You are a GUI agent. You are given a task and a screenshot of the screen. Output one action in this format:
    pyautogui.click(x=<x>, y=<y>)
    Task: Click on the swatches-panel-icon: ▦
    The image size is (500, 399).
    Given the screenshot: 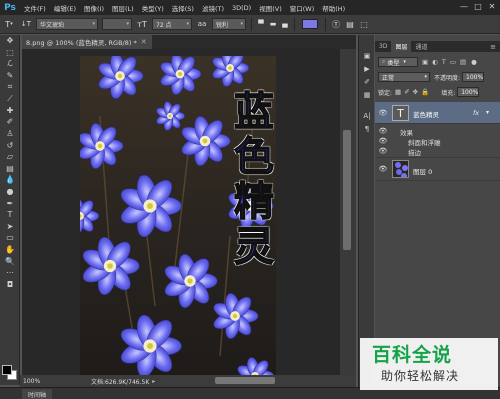 What is the action you would take?
    pyautogui.click(x=367, y=94)
    